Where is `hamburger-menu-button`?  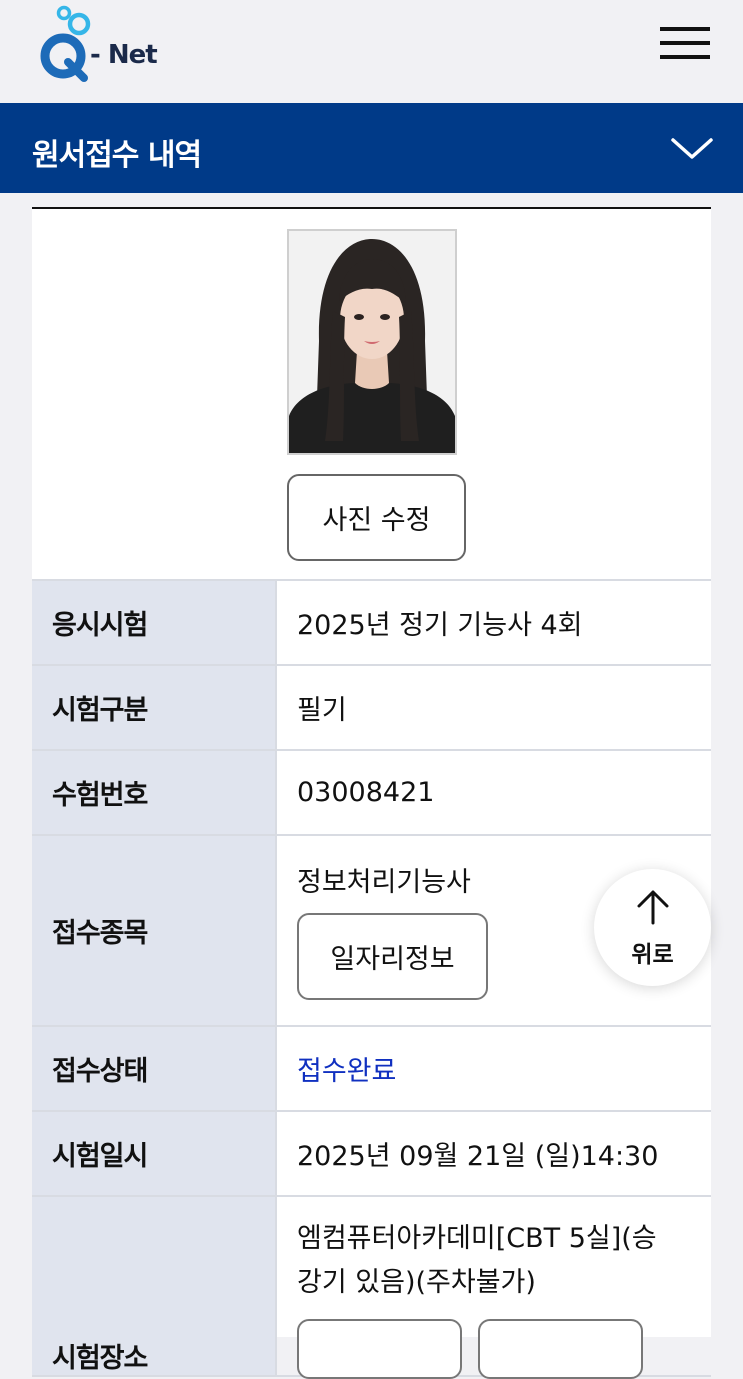 hamburger-menu-button is located at coordinates (686, 45).